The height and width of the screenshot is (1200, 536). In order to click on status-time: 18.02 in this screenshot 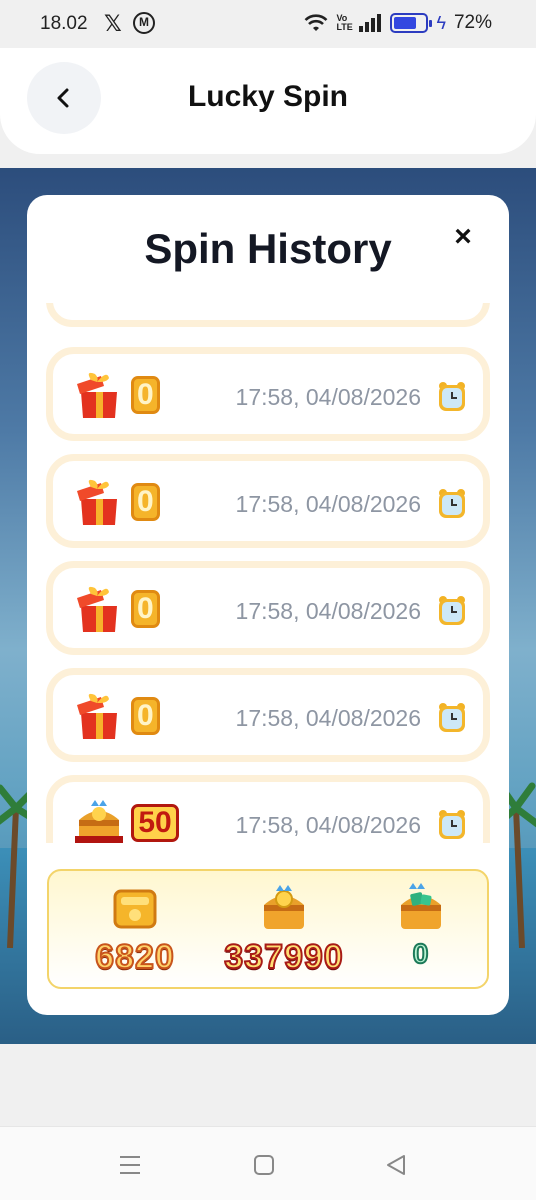, I will do `click(64, 23)`.